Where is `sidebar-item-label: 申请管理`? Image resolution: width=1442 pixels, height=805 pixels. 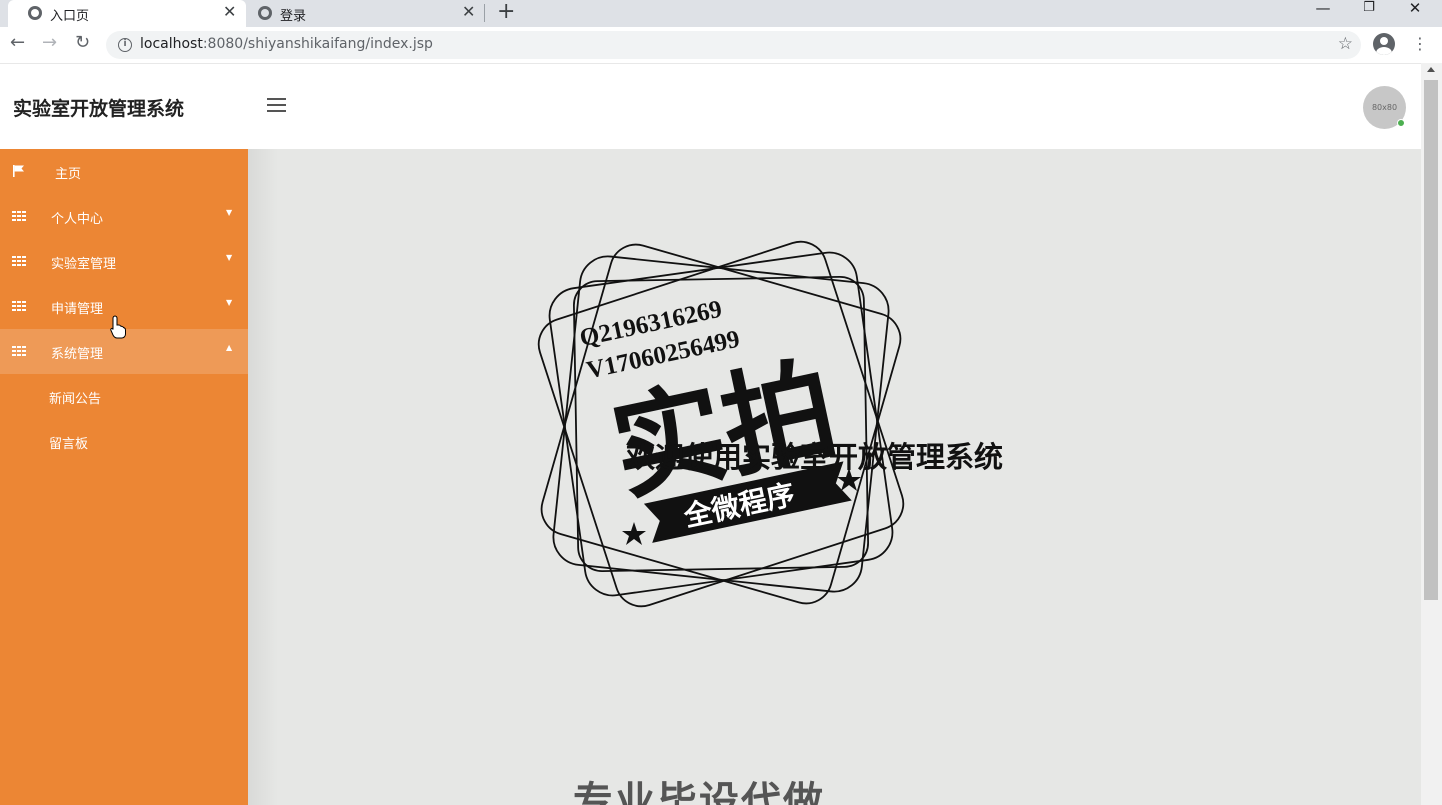 sidebar-item-label: 申请管理 is located at coordinates (77, 309).